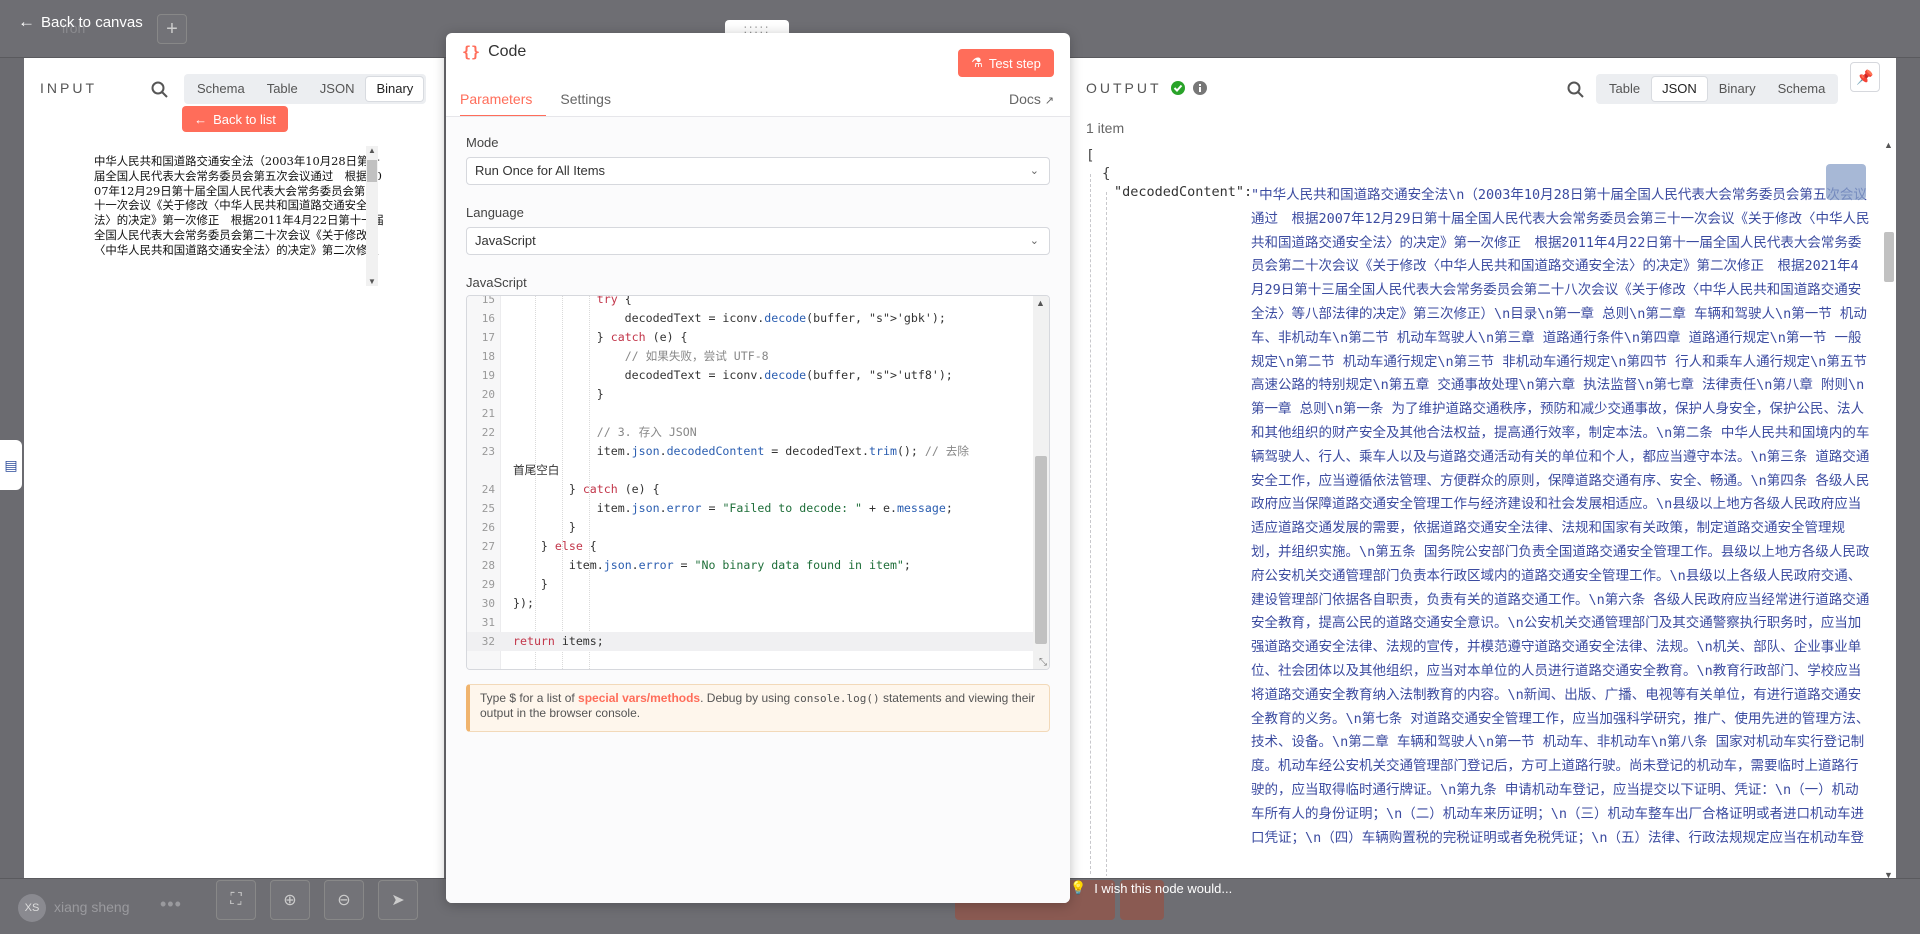  What do you see at coordinates (1802, 89) in the screenshot?
I see `output-tab-schema: Schema` at bounding box center [1802, 89].